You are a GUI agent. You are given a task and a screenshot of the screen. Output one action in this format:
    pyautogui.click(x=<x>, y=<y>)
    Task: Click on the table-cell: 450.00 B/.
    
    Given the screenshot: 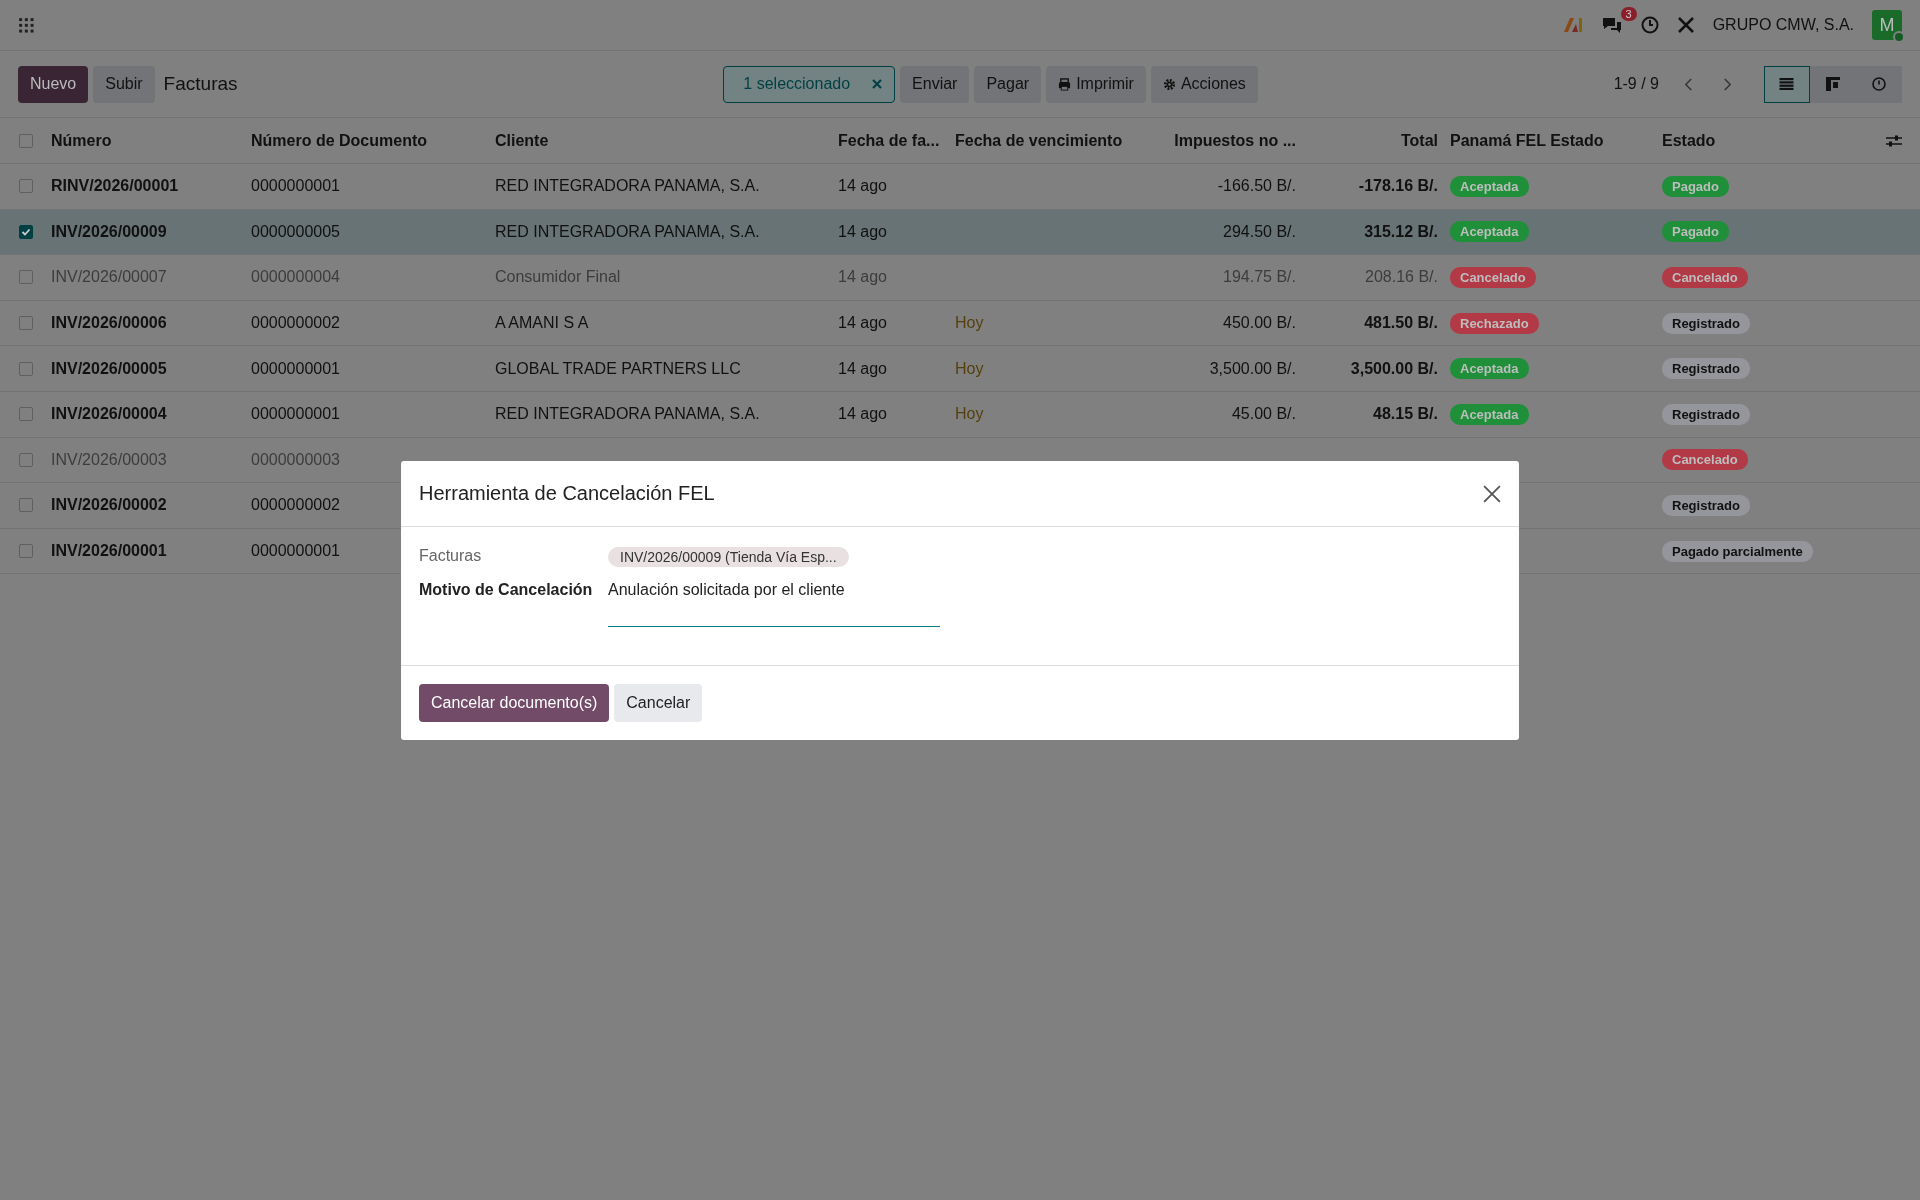 What is the action you would take?
    pyautogui.click(x=1259, y=323)
    